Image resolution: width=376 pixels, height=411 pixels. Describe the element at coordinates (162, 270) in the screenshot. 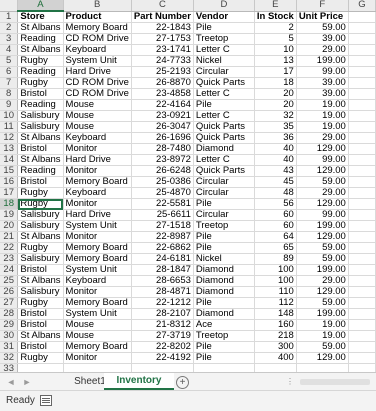

I see `cell-part: 28-1847` at that location.